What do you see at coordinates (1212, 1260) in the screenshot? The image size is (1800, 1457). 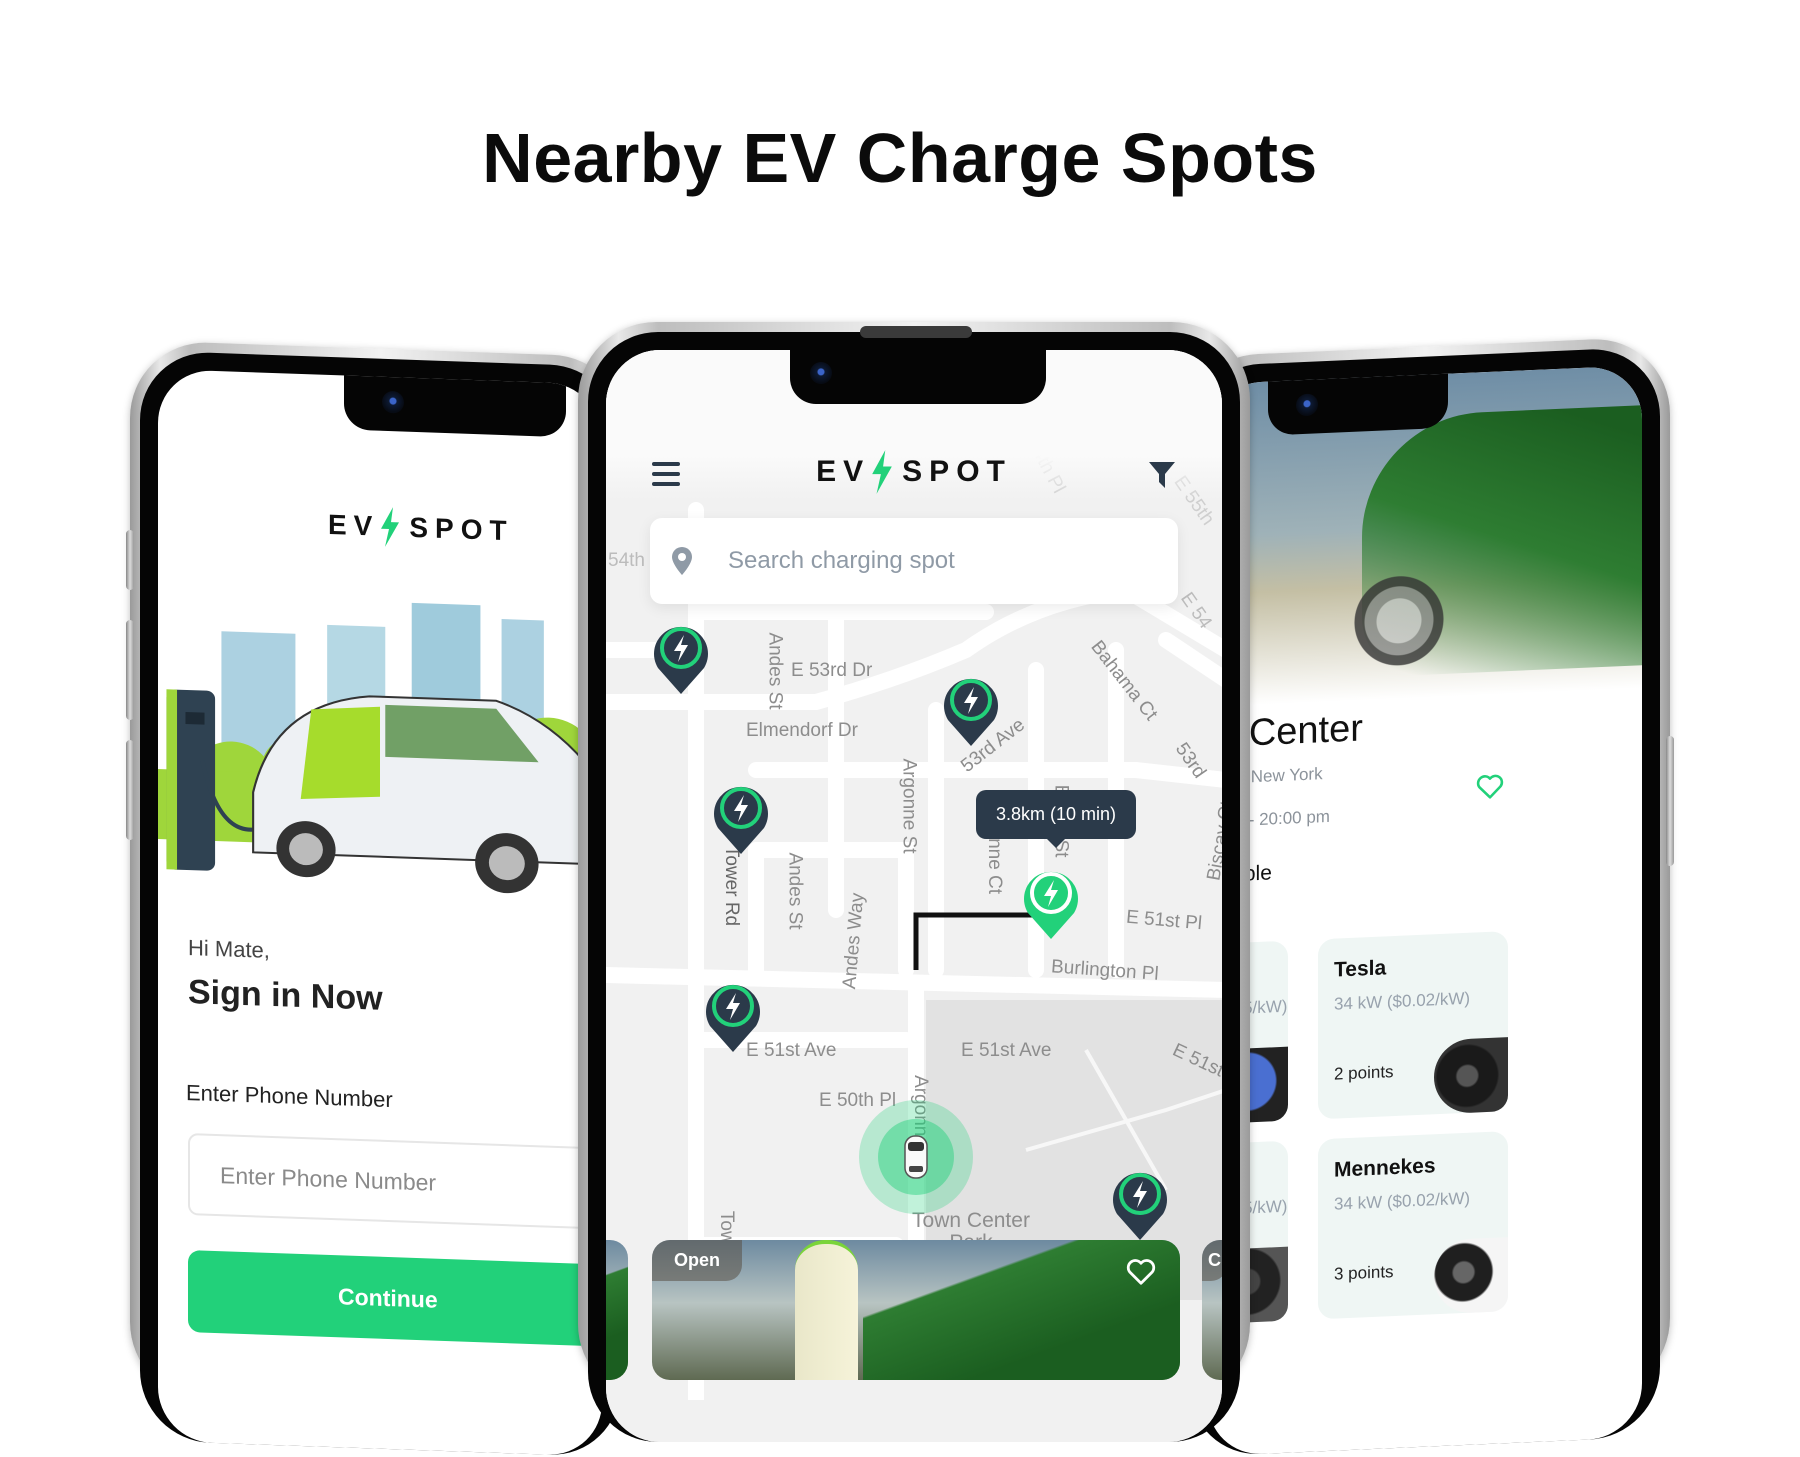 I see `next-card-status: C` at bounding box center [1212, 1260].